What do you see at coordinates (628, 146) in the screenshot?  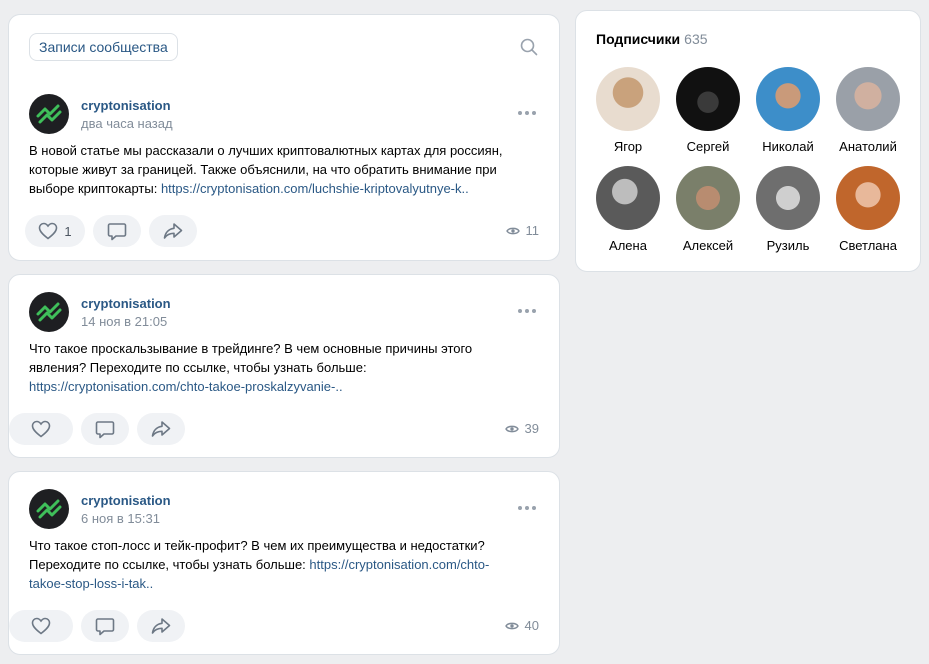 I see `subscriber-name: Ягор` at bounding box center [628, 146].